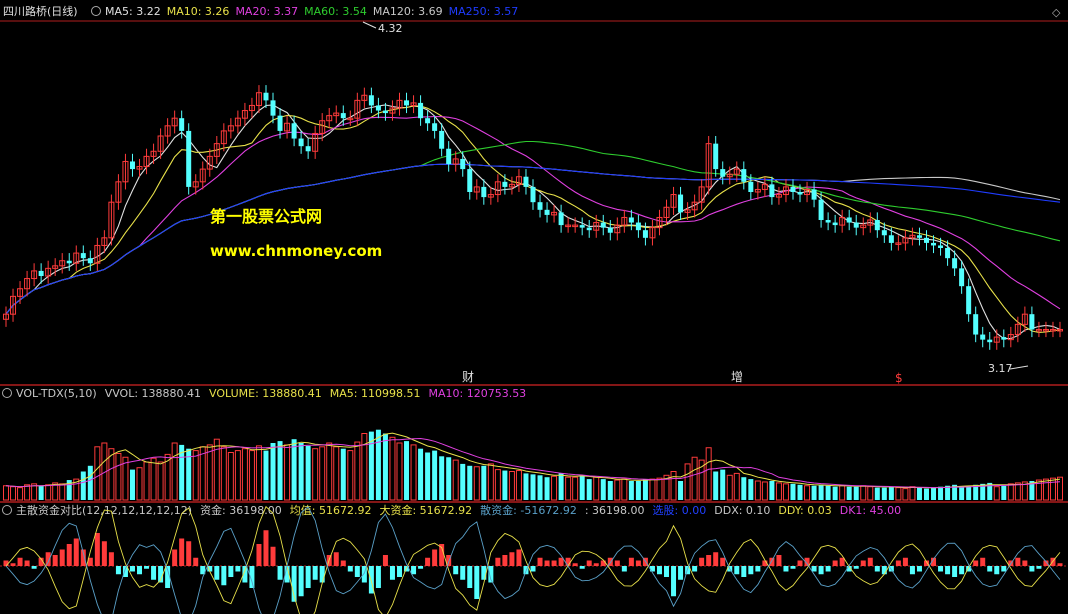 This screenshot has height=614, width=1068. I want to click on legend-label: 大资金: 51672.92, so click(425, 510).